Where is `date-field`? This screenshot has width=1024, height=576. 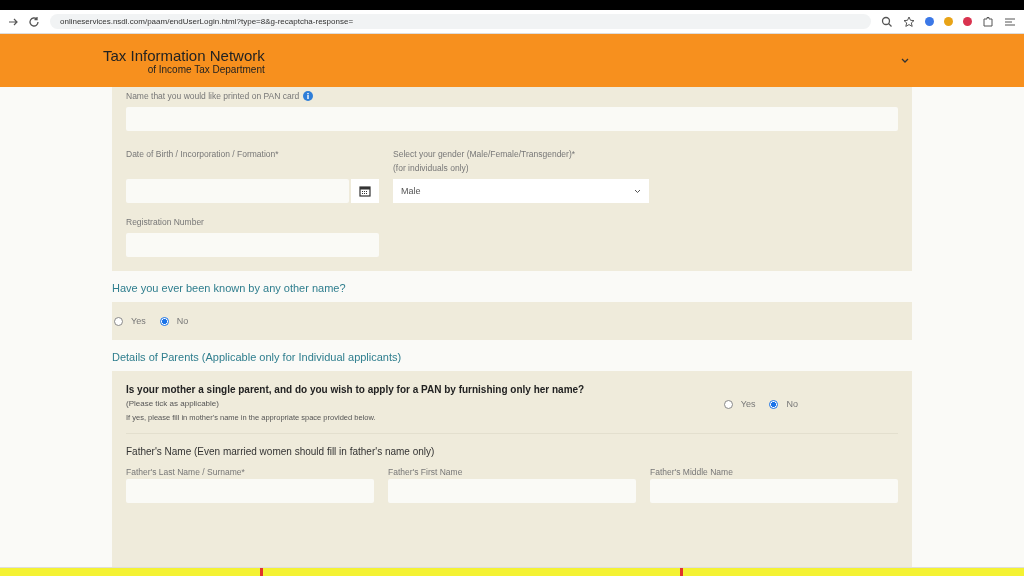
date-field is located at coordinates (237, 191).